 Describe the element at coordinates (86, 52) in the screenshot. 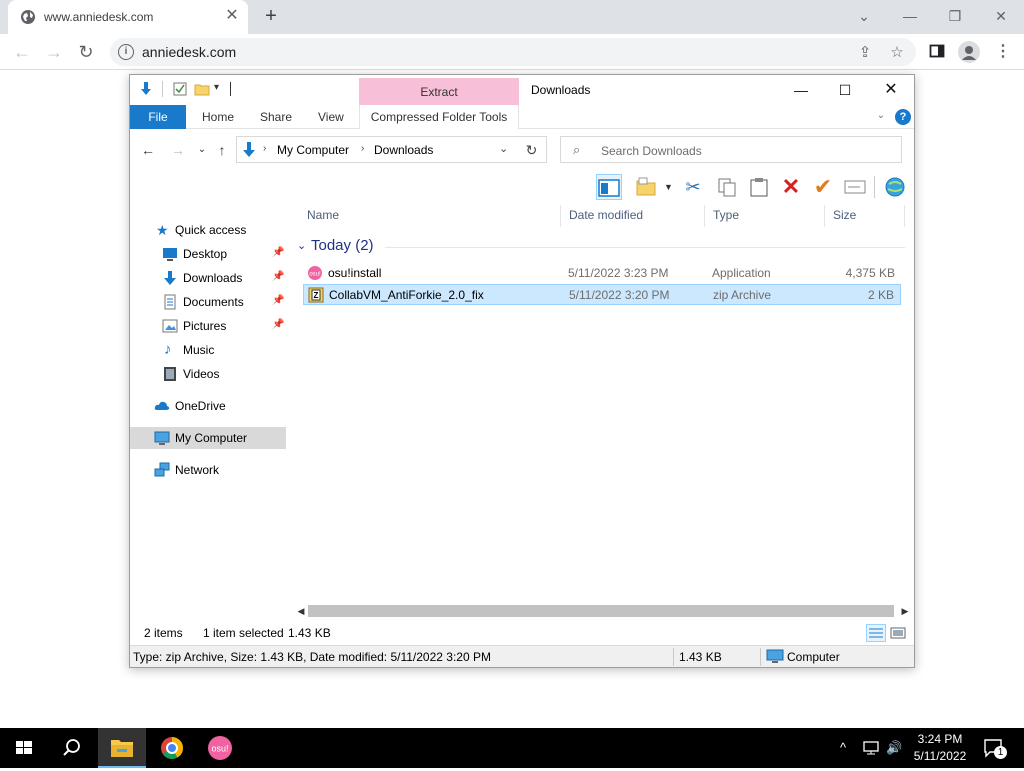

I see `reload-button: ↻` at that location.